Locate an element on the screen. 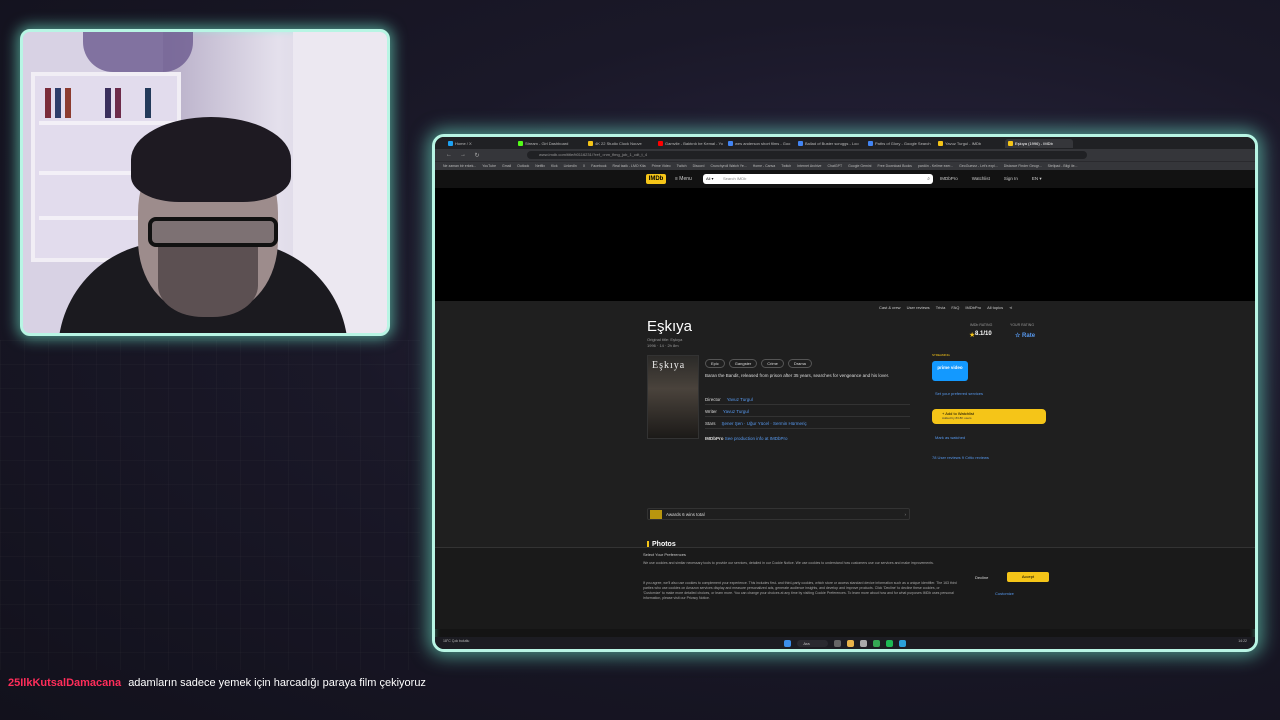 The width and height of the screenshot is (1280, 720). chrome-icon is located at coordinates (876, 643).